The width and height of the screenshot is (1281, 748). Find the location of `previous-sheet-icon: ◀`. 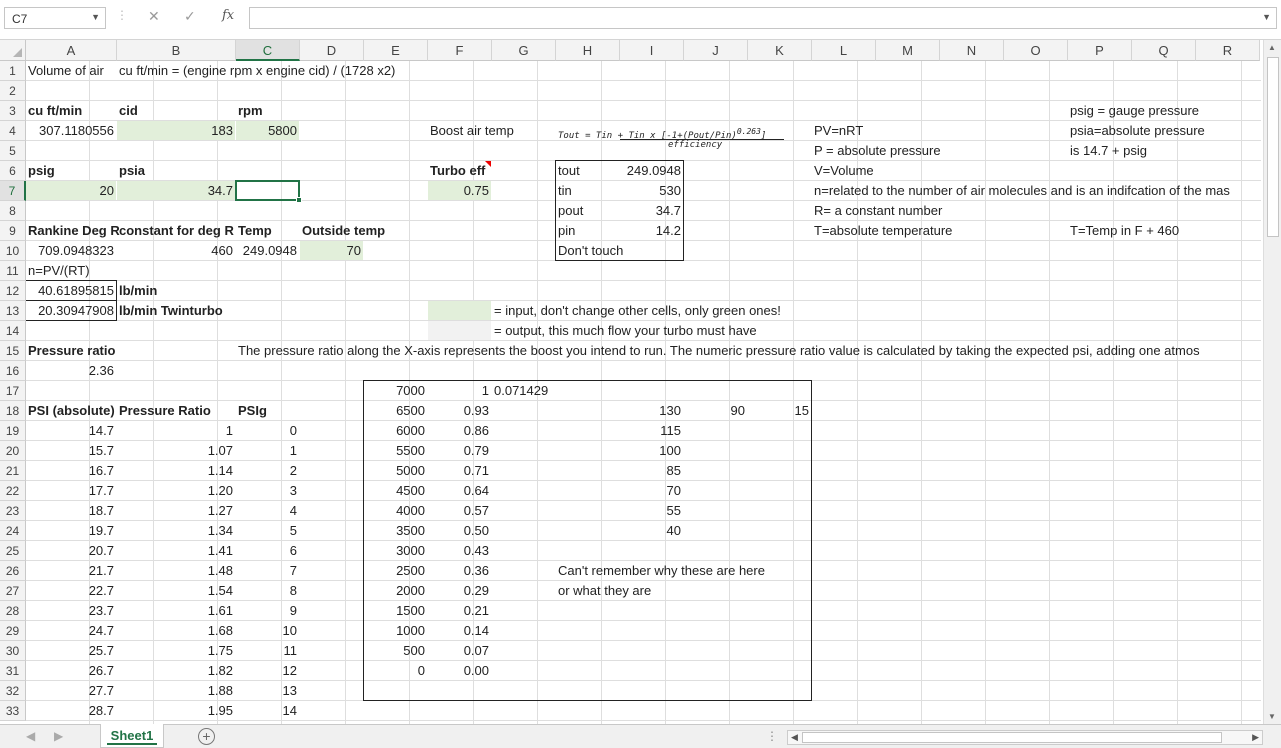

previous-sheet-icon: ◀ is located at coordinates (30, 736).